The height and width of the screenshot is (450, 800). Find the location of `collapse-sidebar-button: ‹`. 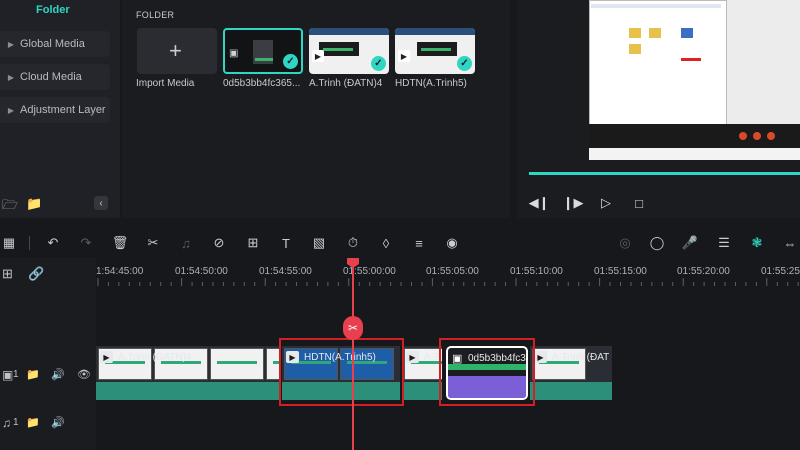

collapse-sidebar-button: ‹ is located at coordinates (101, 203).